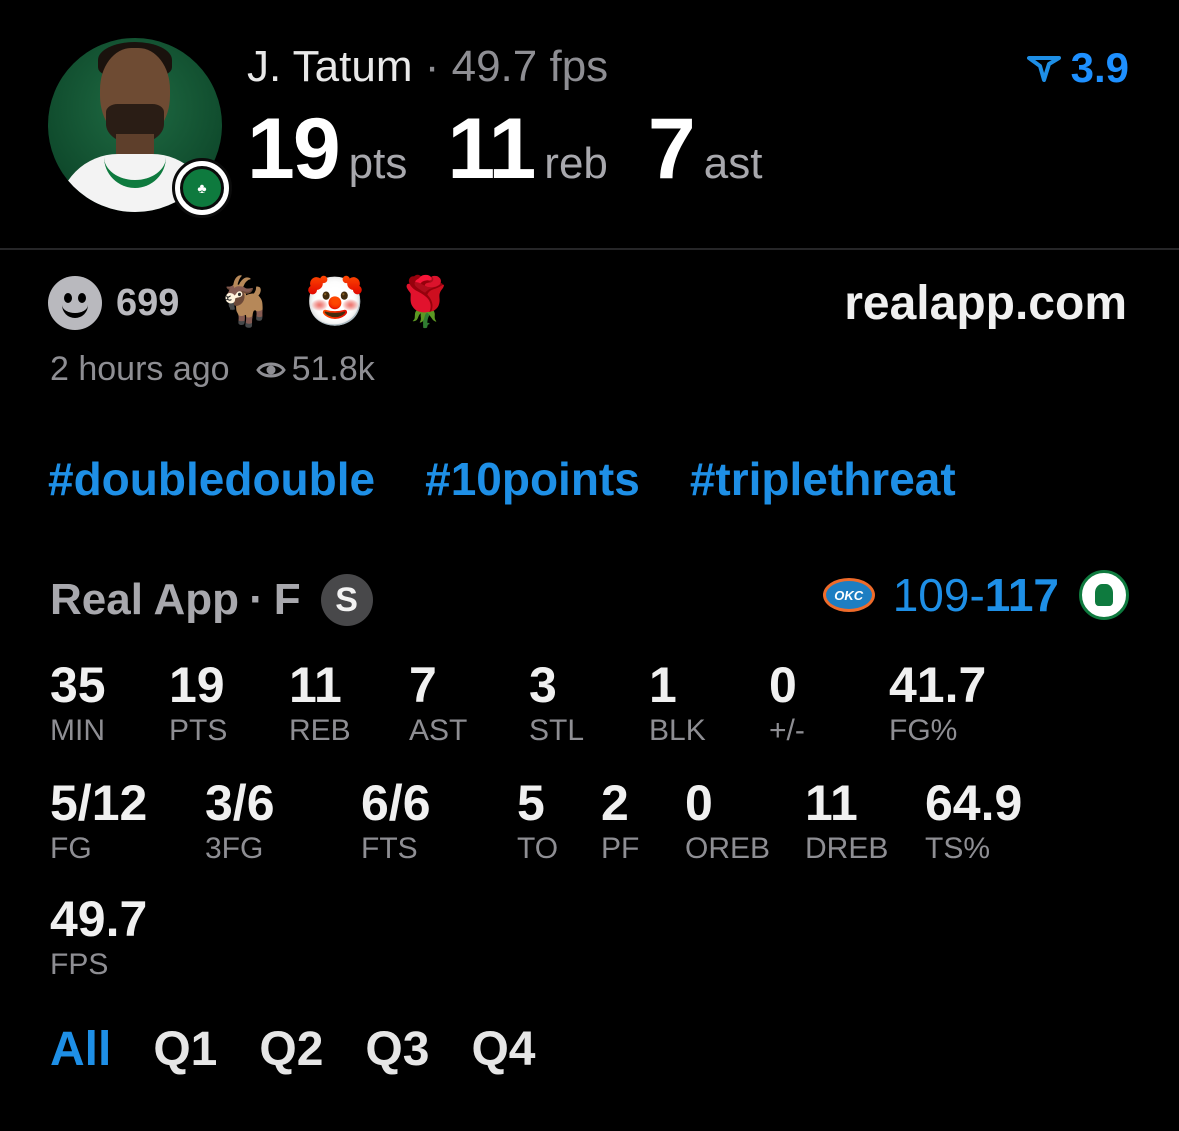 The image size is (1179, 1131). I want to click on points-unit: pts, so click(378, 163).